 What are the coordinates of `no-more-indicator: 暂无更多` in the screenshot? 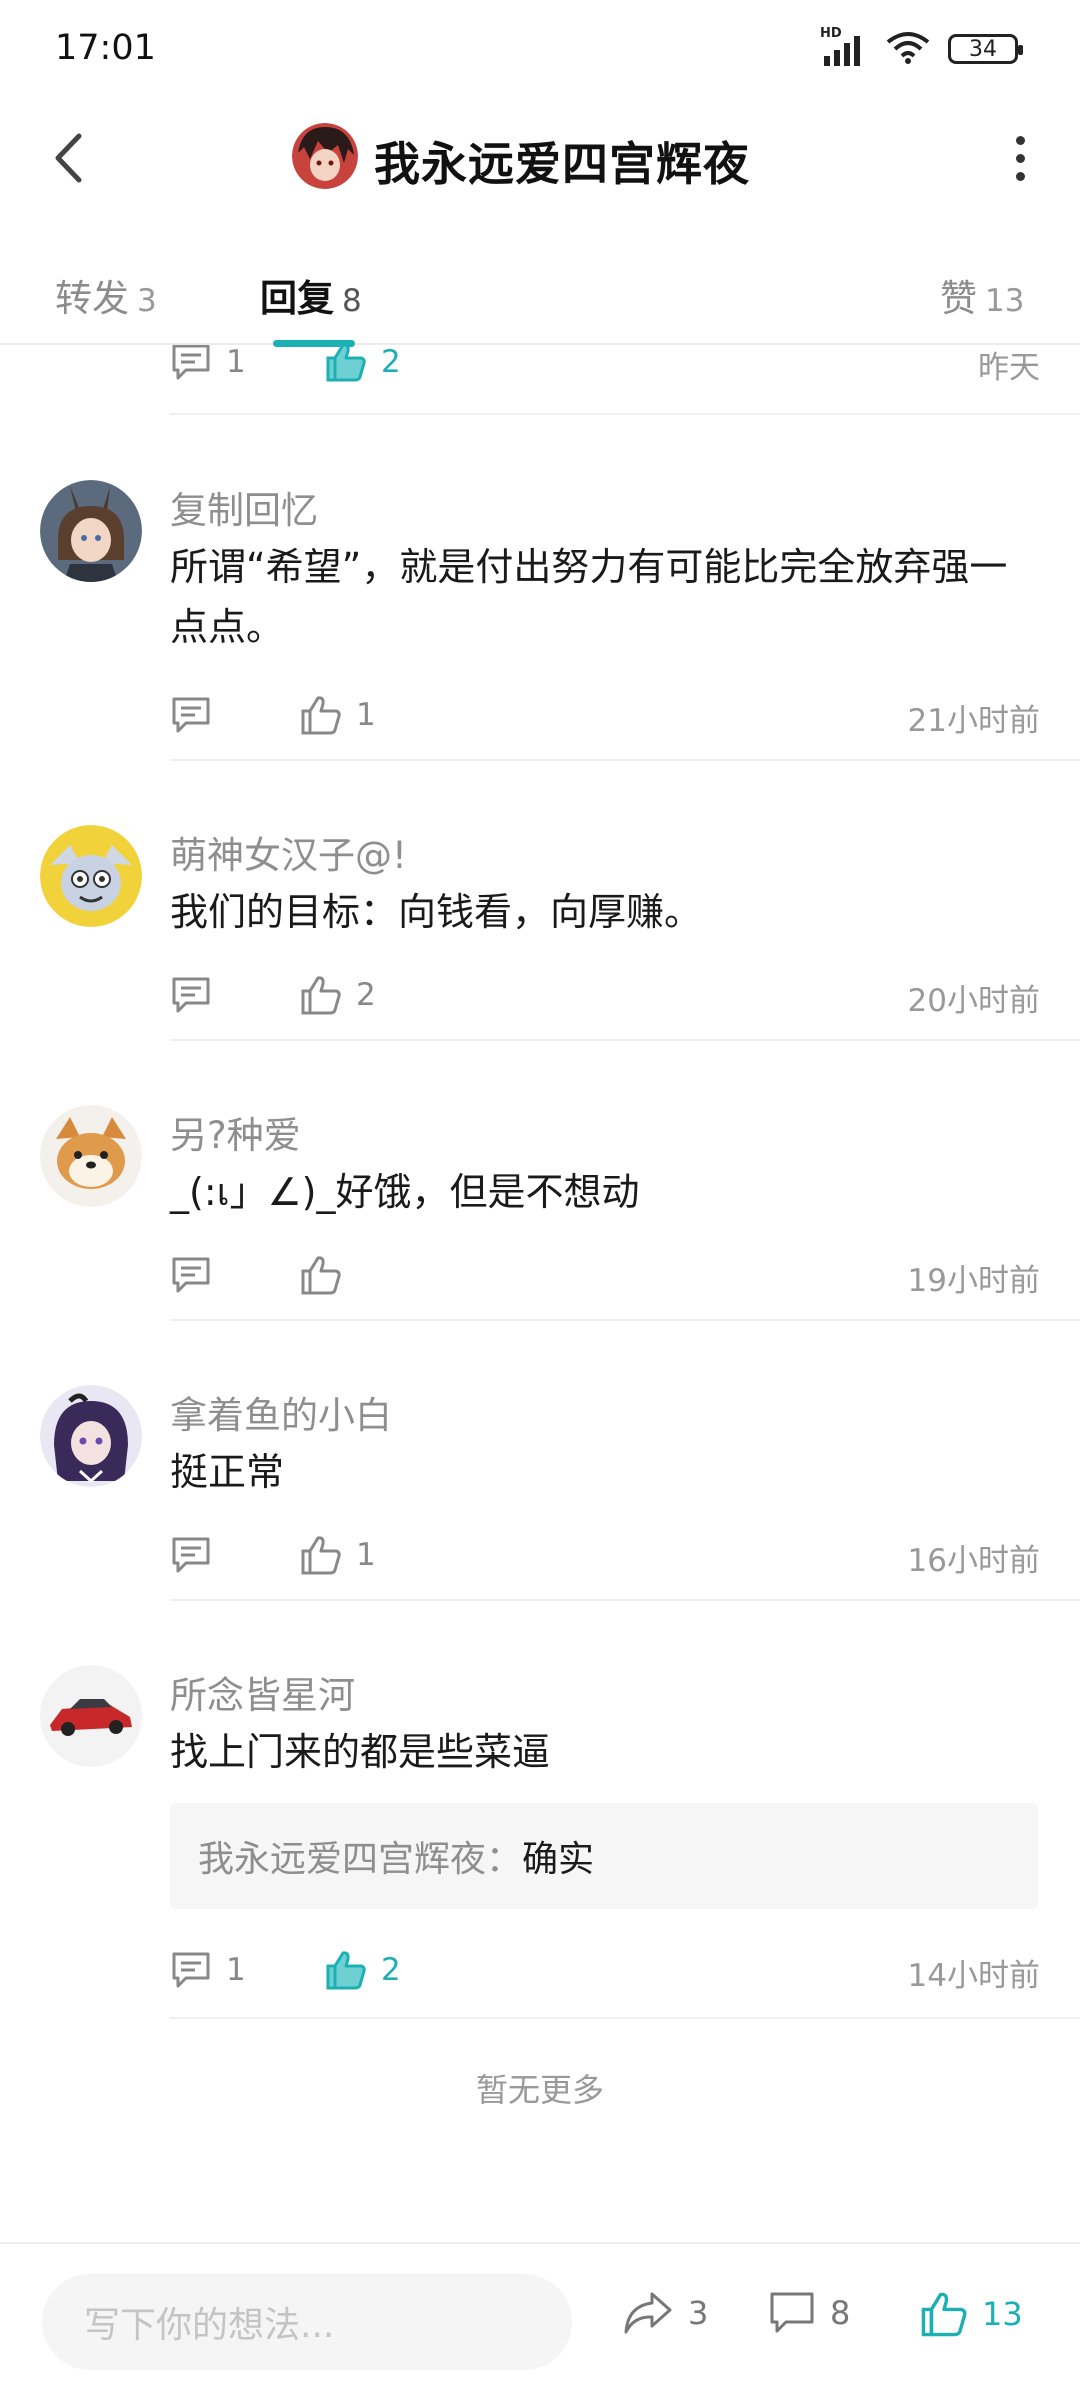 It's located at (539, 2090).